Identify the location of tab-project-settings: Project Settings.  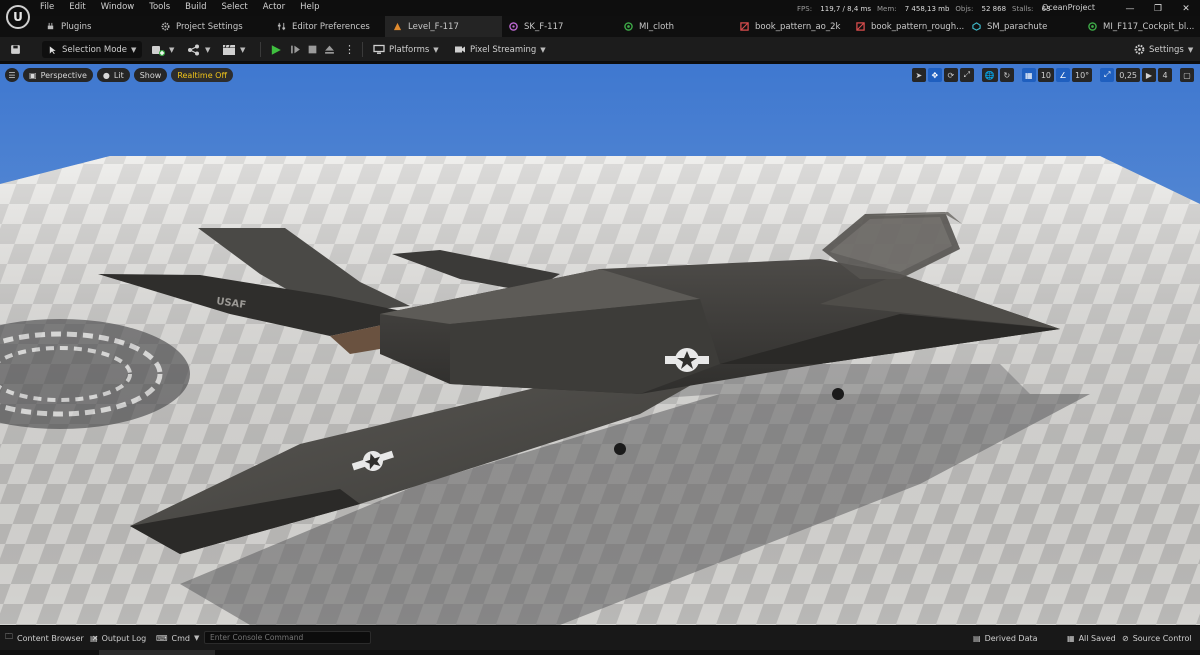
(202, 26).